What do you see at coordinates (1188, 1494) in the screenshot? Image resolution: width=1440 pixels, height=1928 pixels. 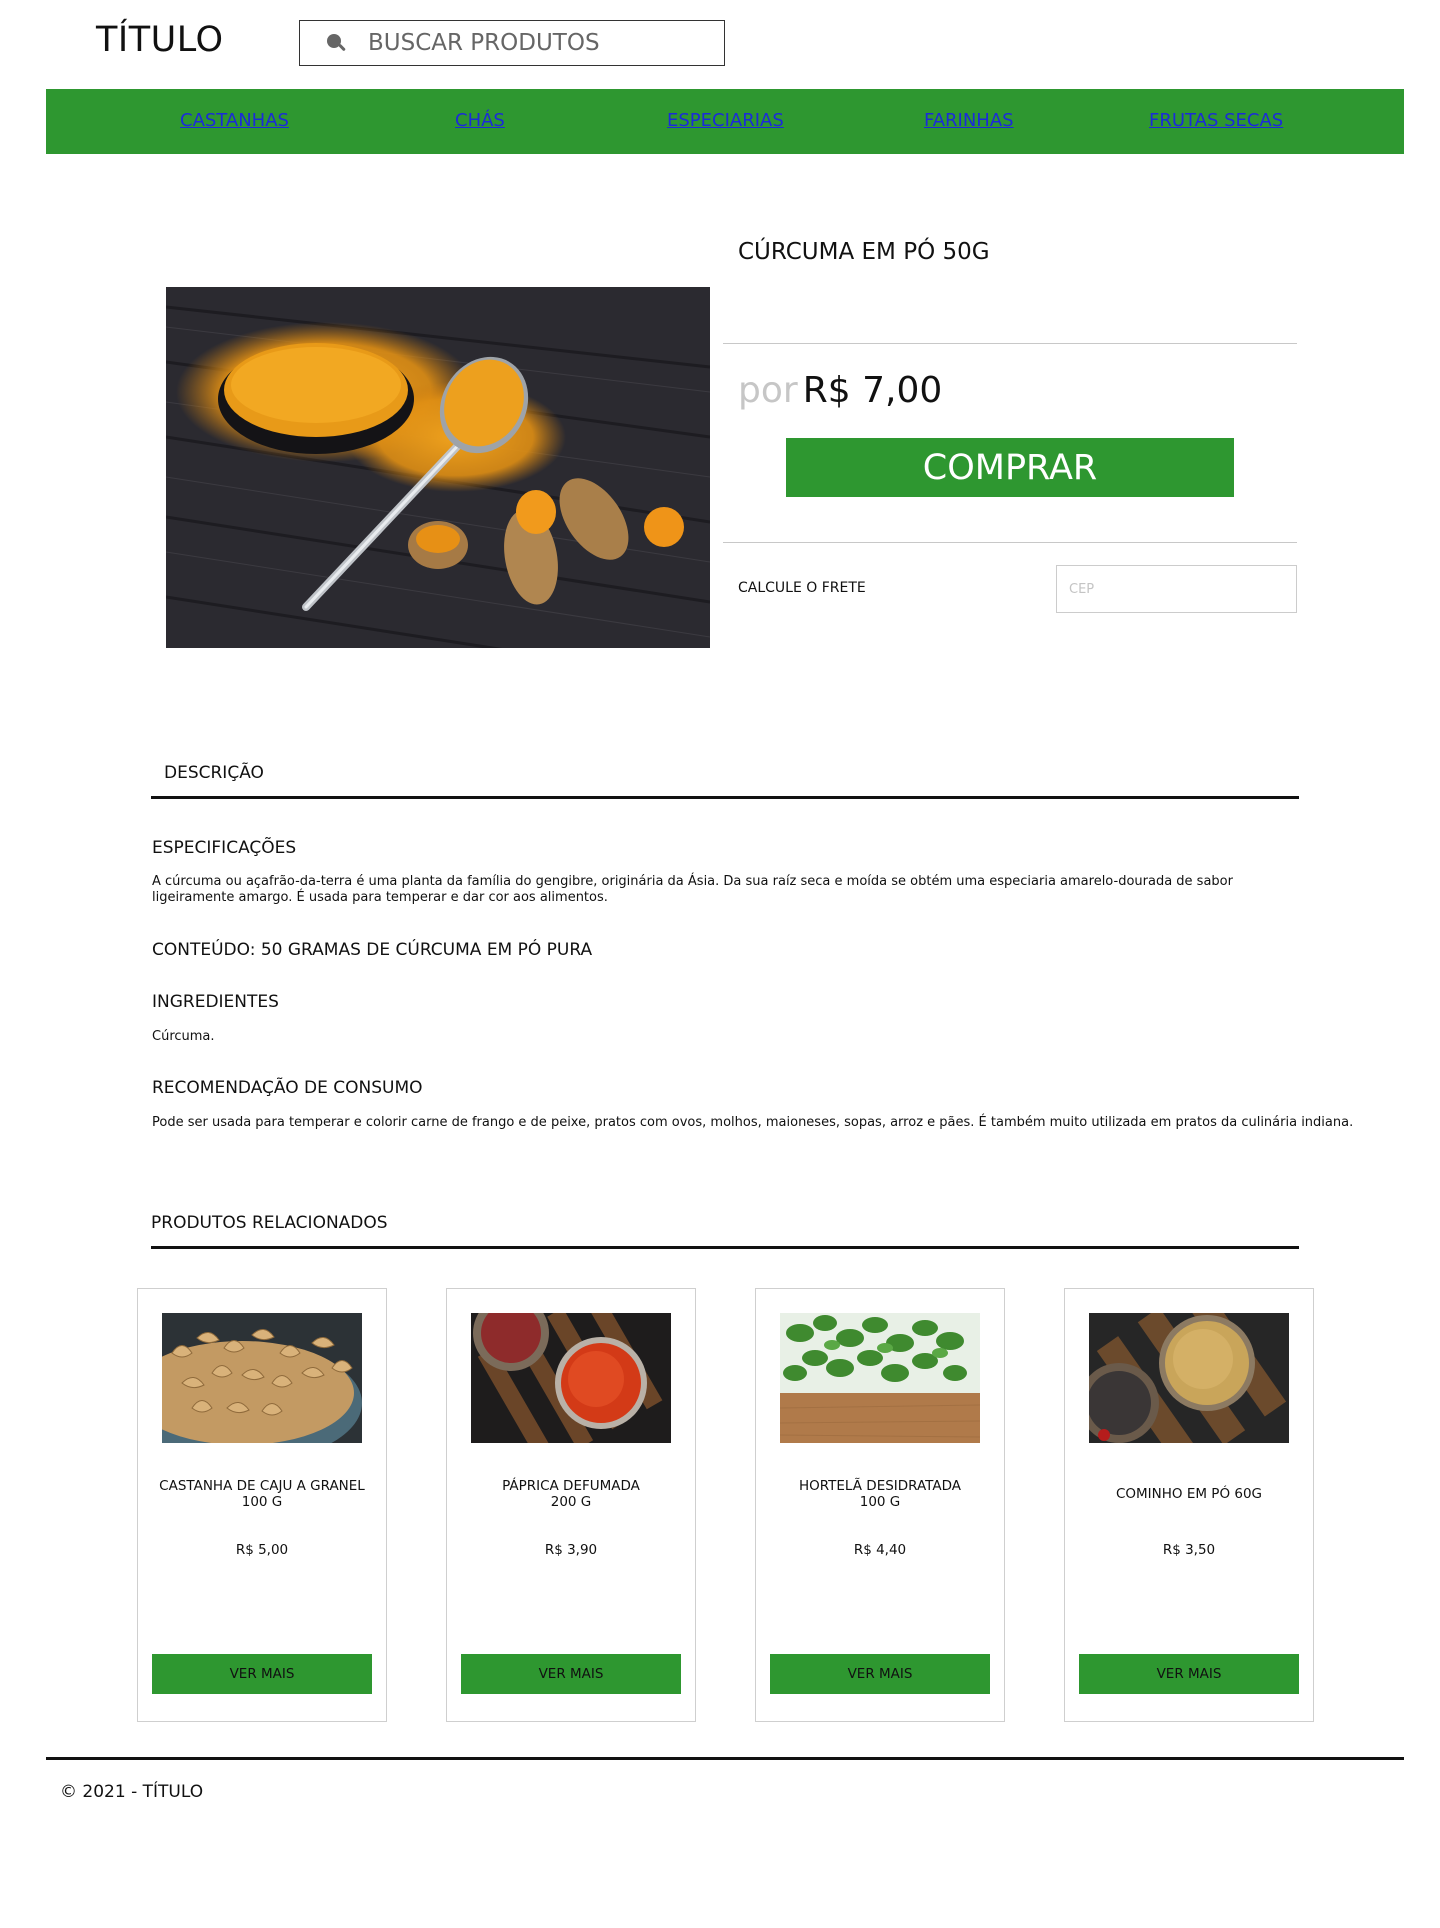 I see `product-name: COMINHO EM PÓ 60G` at bounding box center [1188, 1494].